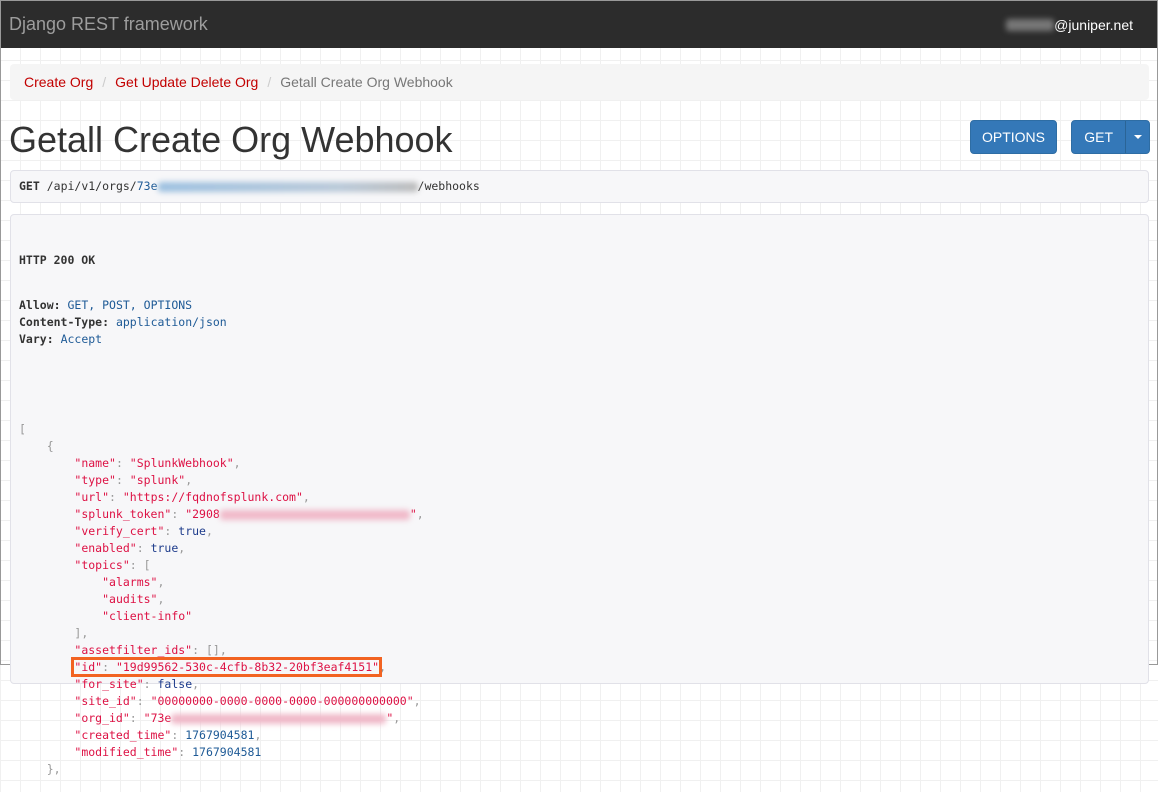 Image resolution: width=1158 pixels, height=792 pixels. Describe the element at coordinates (579, 305) in the screenshot. I see `response-header: Allow: GET, POST, OPTIONS` at that location.